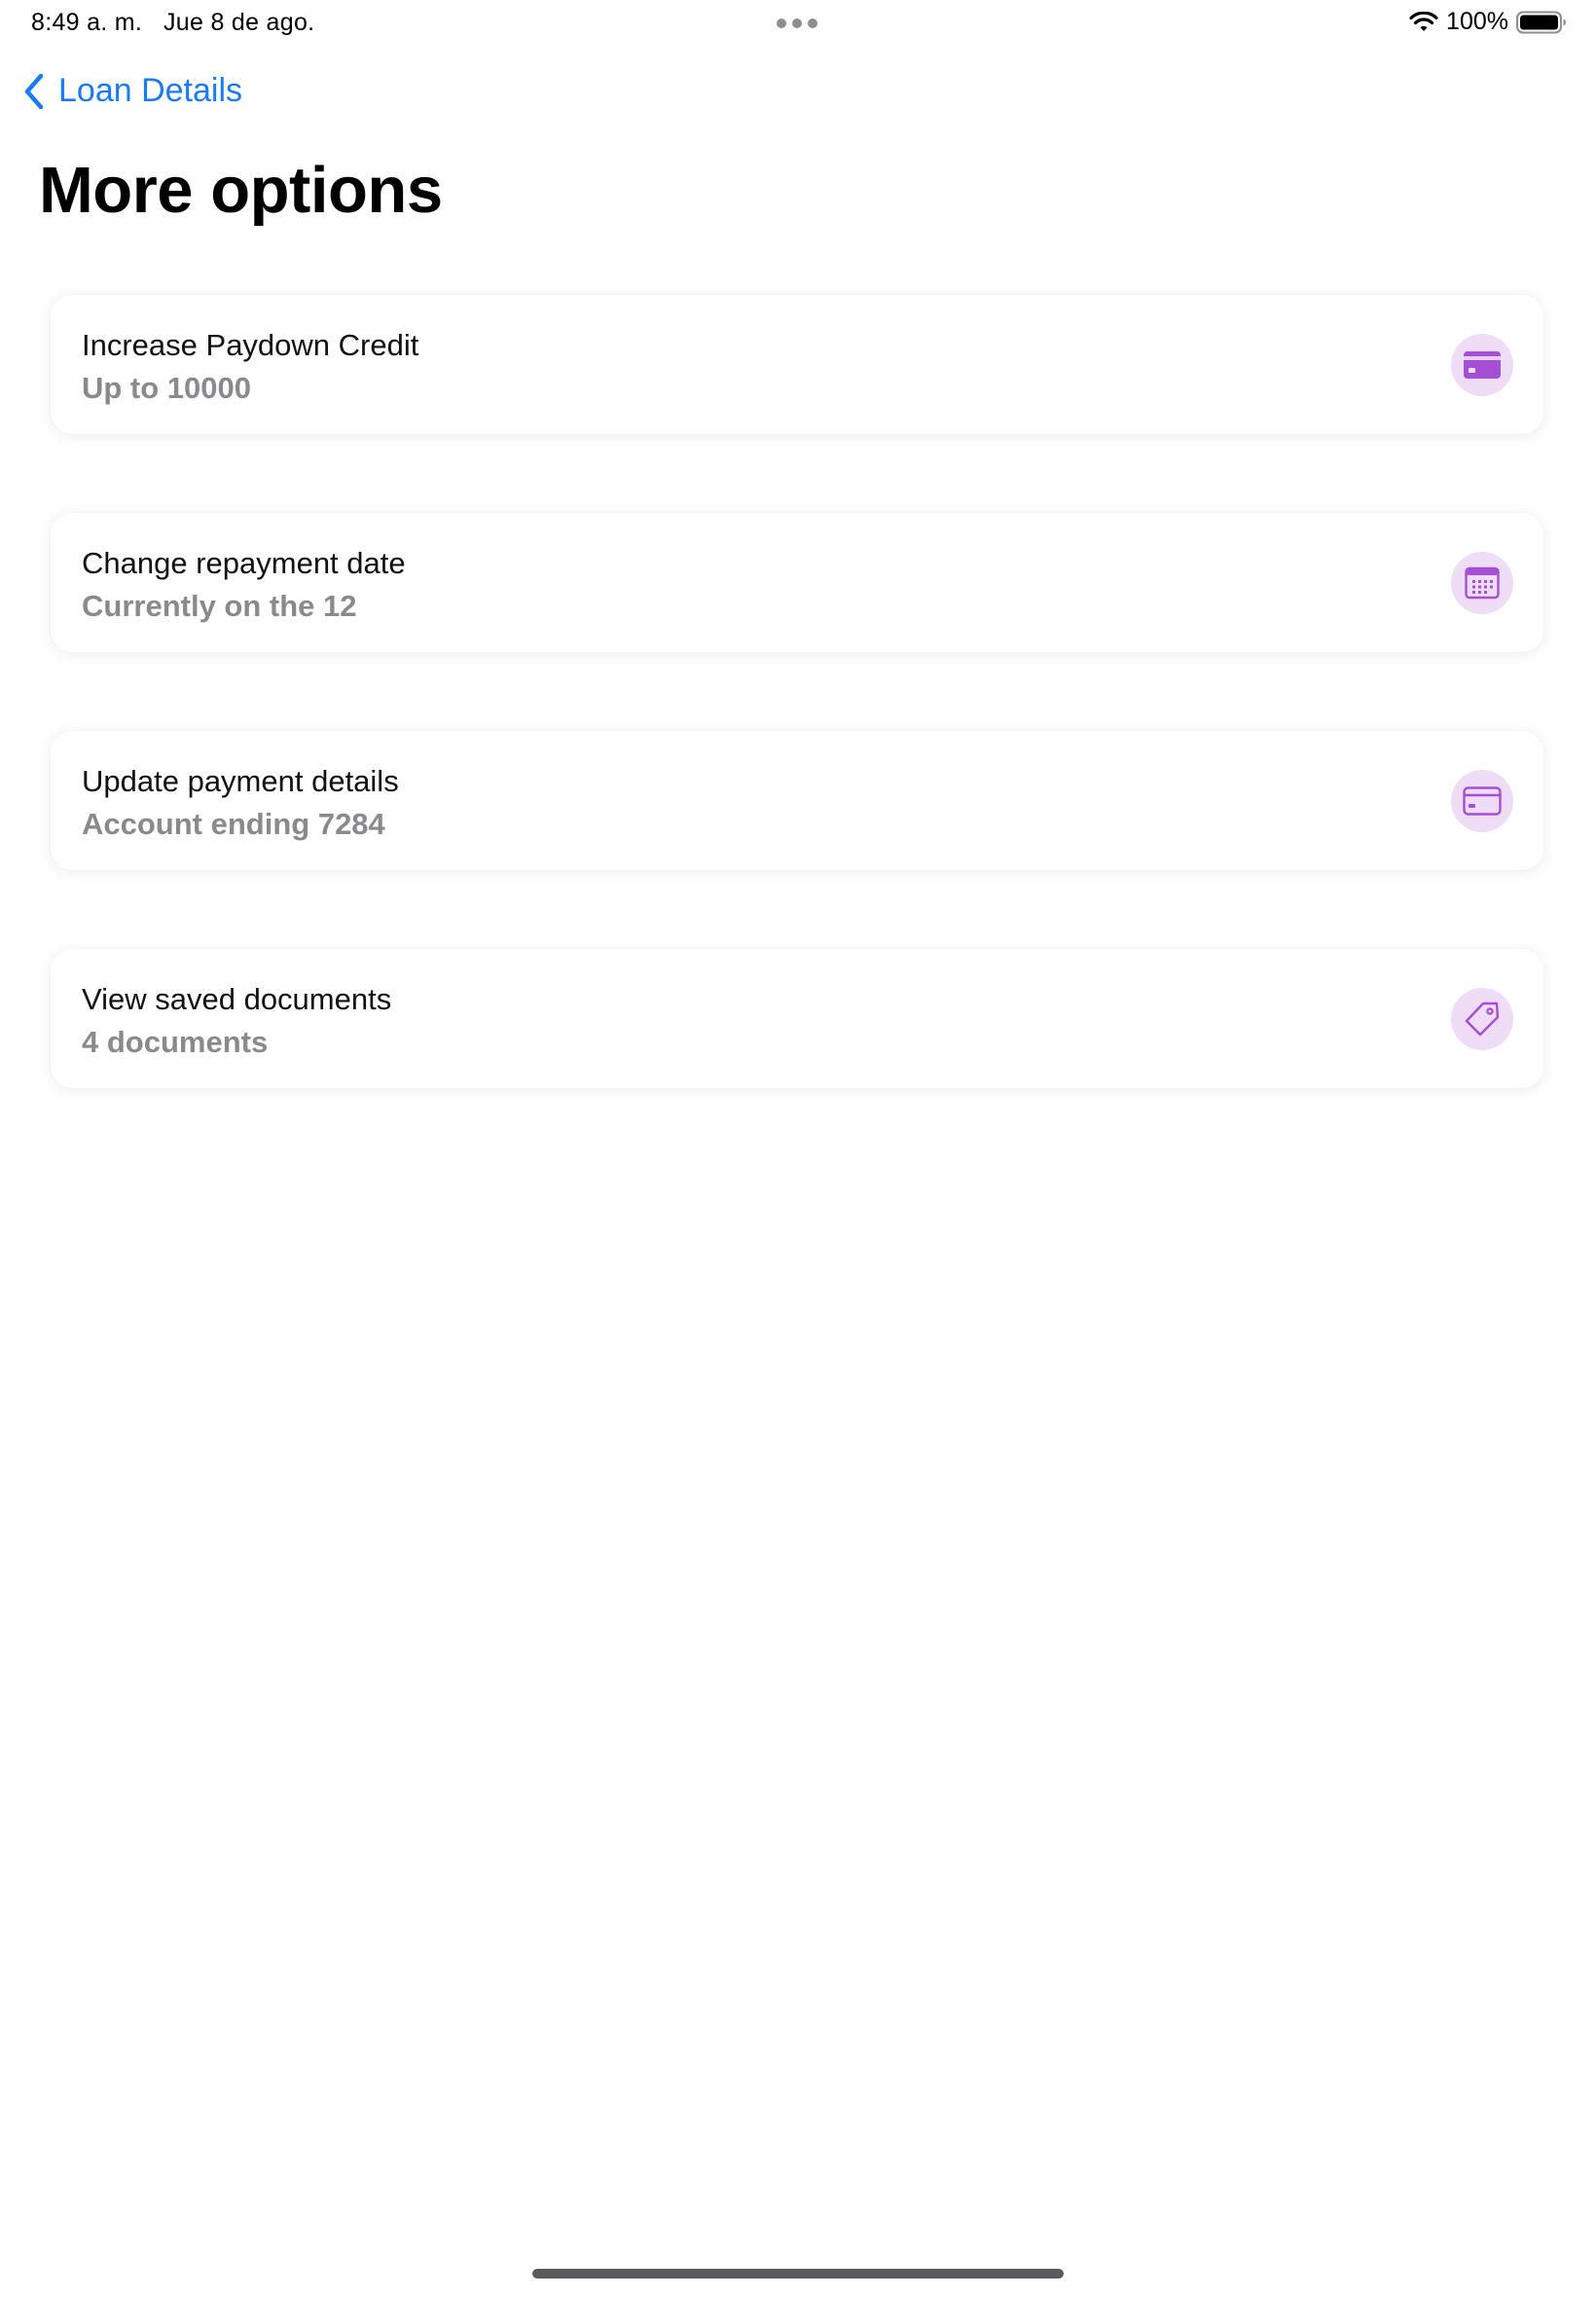 The height and width of the screenshot is (2297, 1596). I want to click on option-title: Change repayment date, so click(244, 563).